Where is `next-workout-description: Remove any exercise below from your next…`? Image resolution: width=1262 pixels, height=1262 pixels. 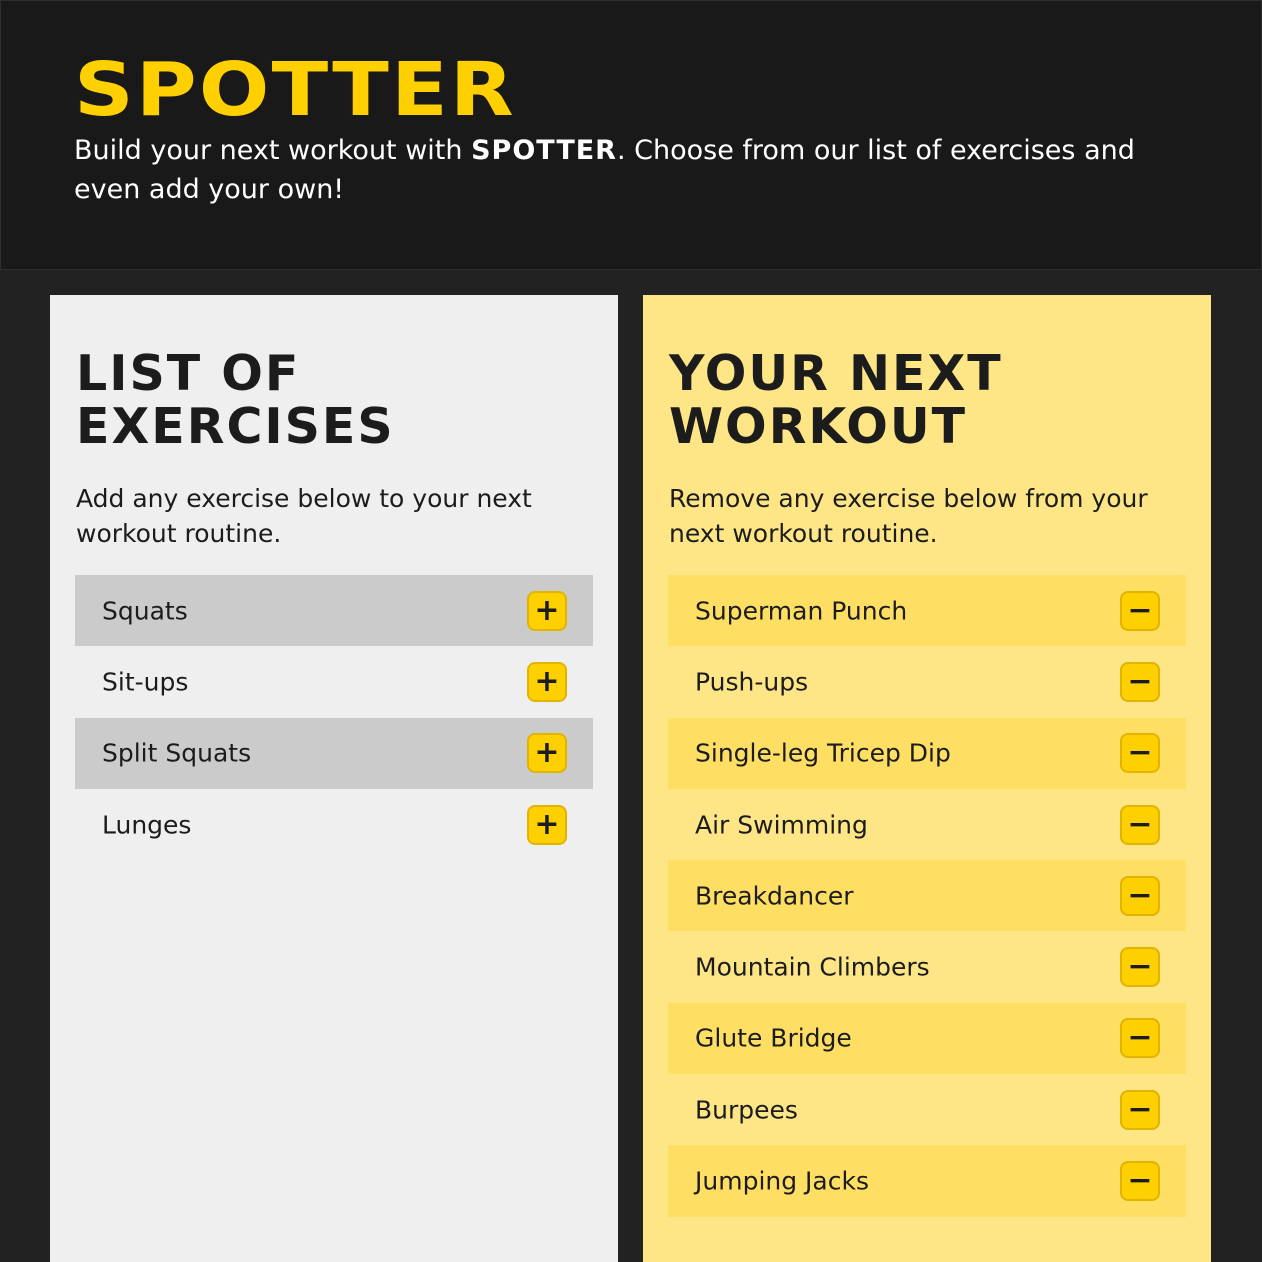
next-workout-description: Remove any exercise below from your next… is located at coordinates (908, 516).